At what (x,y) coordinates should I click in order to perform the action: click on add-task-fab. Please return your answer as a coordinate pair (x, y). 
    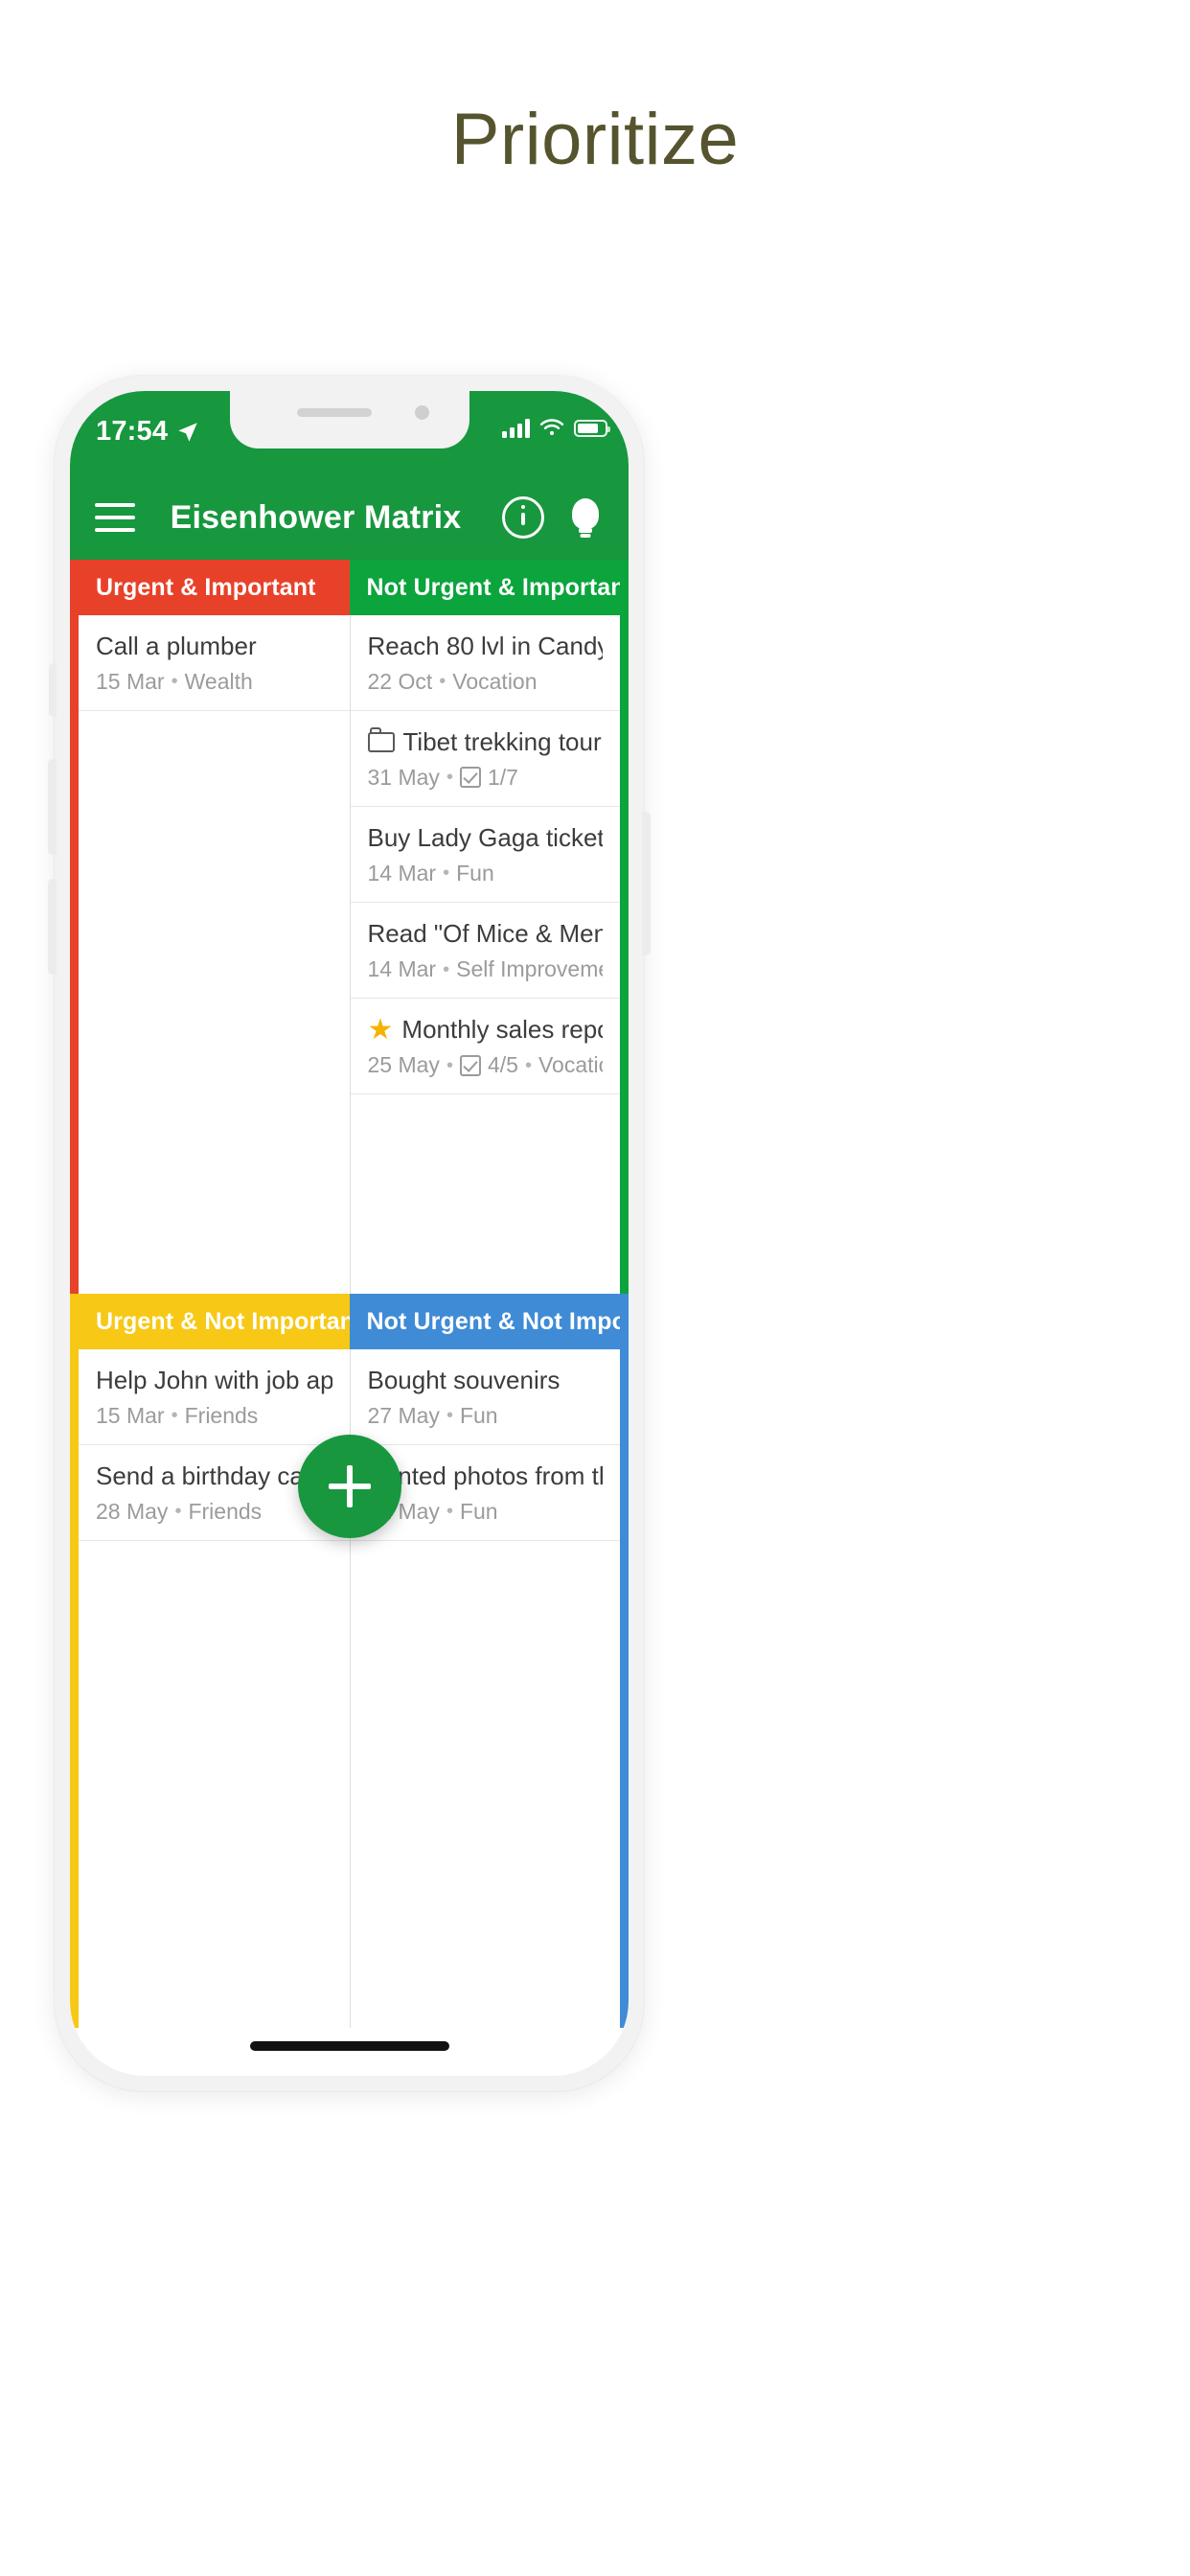
    Looking at the image, I should click on (349, 1486).